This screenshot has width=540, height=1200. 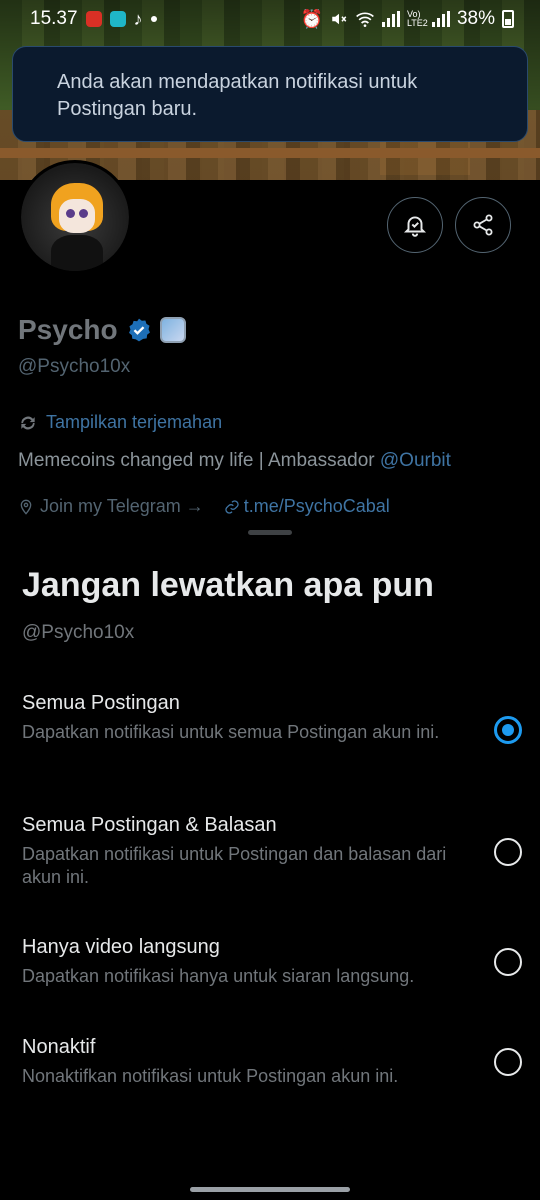 What do you see at coordinates (508, 19) in the screenshot?
I see `battery-icon` at bounding box center [508, 19].